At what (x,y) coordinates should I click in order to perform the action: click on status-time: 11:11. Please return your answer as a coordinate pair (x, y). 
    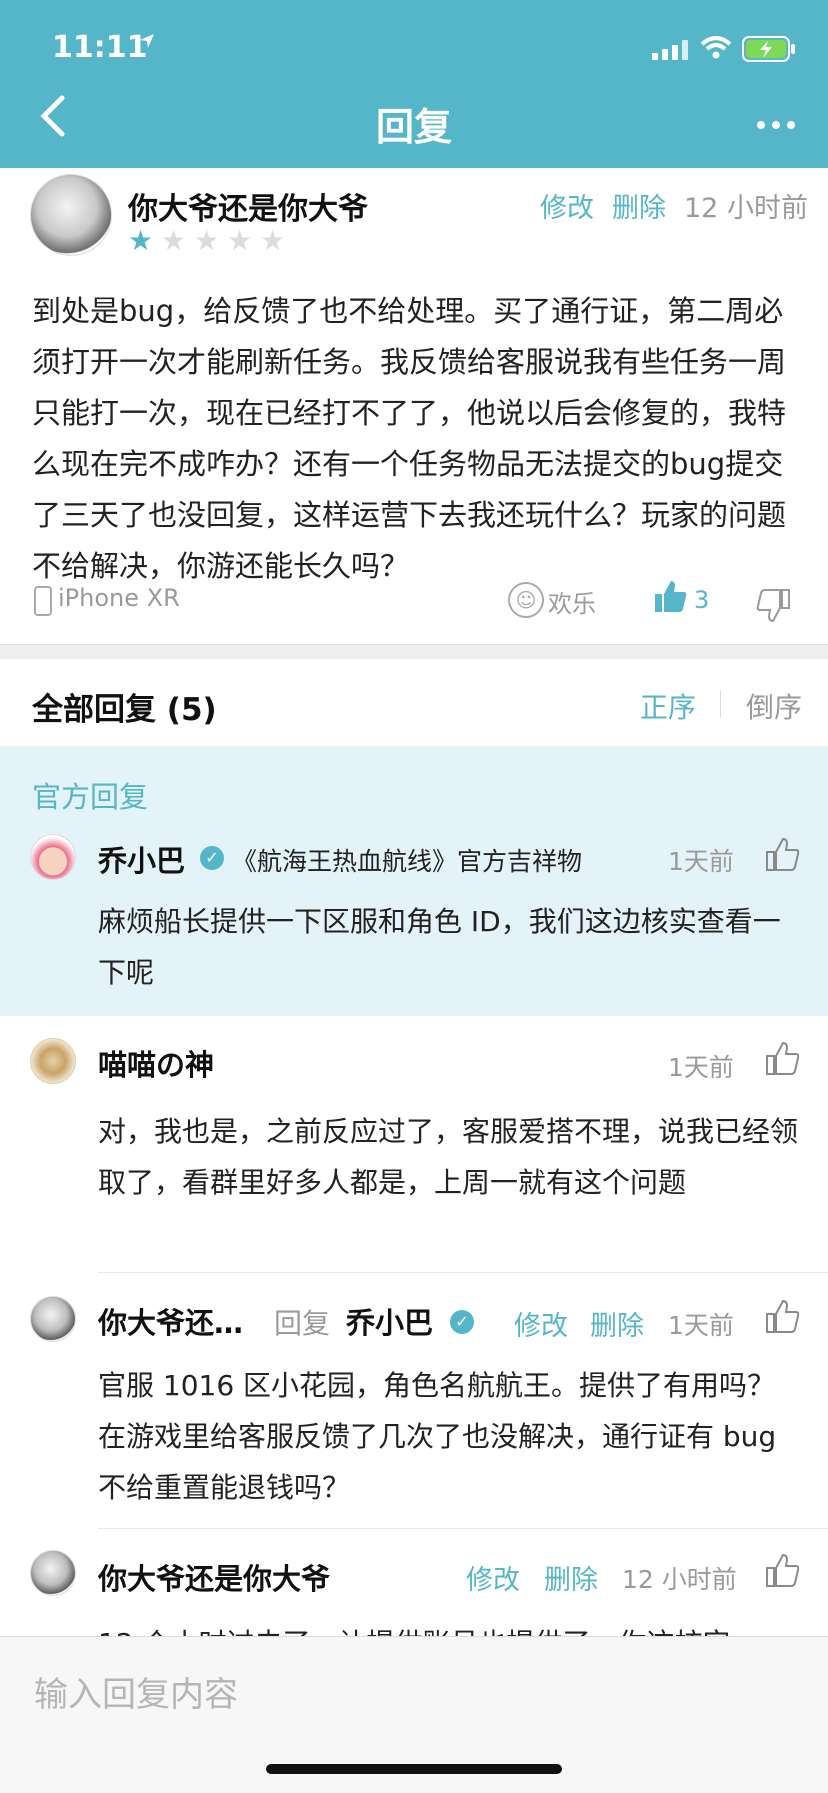
    Looking at the image, I should click on (100, 47).